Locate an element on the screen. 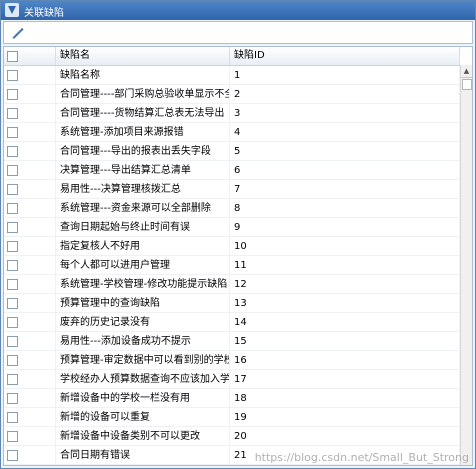 Image resolution: width=476 pixels, height=469 pixels. grid-header: 缺陷名 缺陷ID is located at coordinates (232, 56).